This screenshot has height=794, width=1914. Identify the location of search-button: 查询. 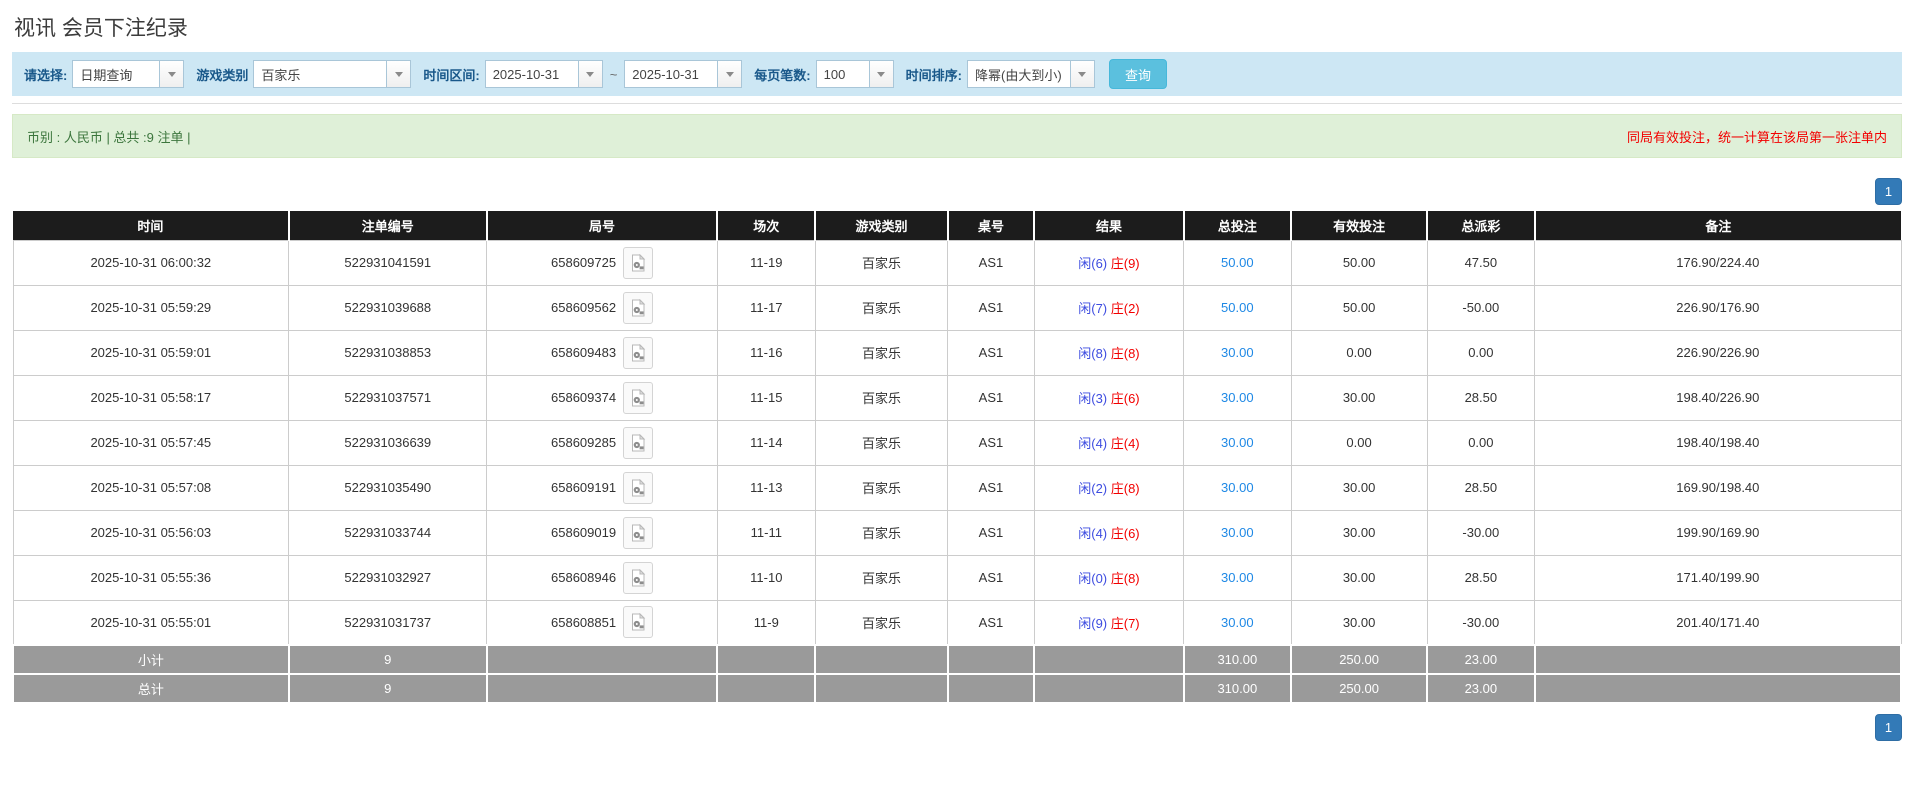
(1137, 74).